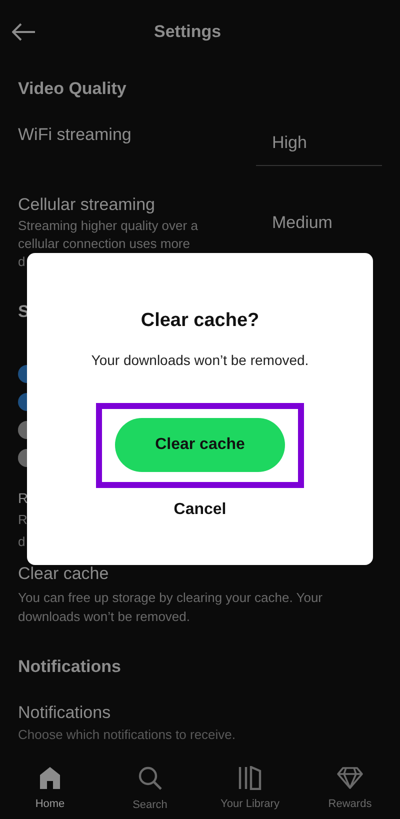 The width and height of the screenshot is (400, 819). What do you see at coordinates (200, 321) in the screenshot?
I see `dialog-title: Clear cache?` at bounding box center [200, 321].